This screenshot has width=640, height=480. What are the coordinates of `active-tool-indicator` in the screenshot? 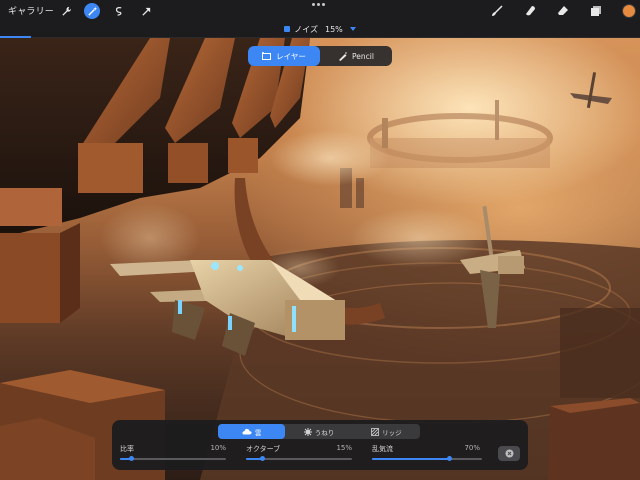 It's located at (15, 37).